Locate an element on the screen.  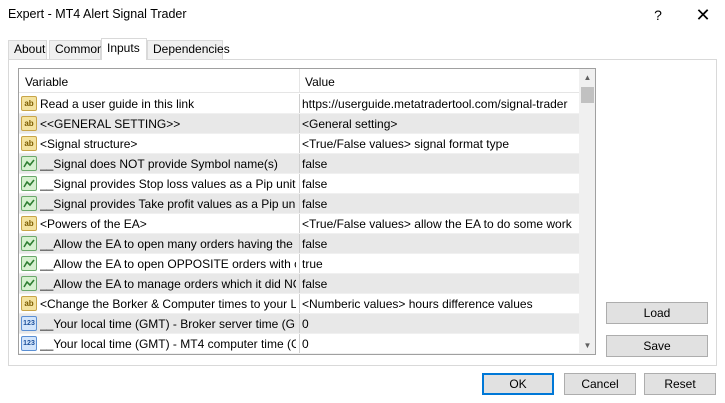
column-header-value: Value is located at coordinates (320, 82).